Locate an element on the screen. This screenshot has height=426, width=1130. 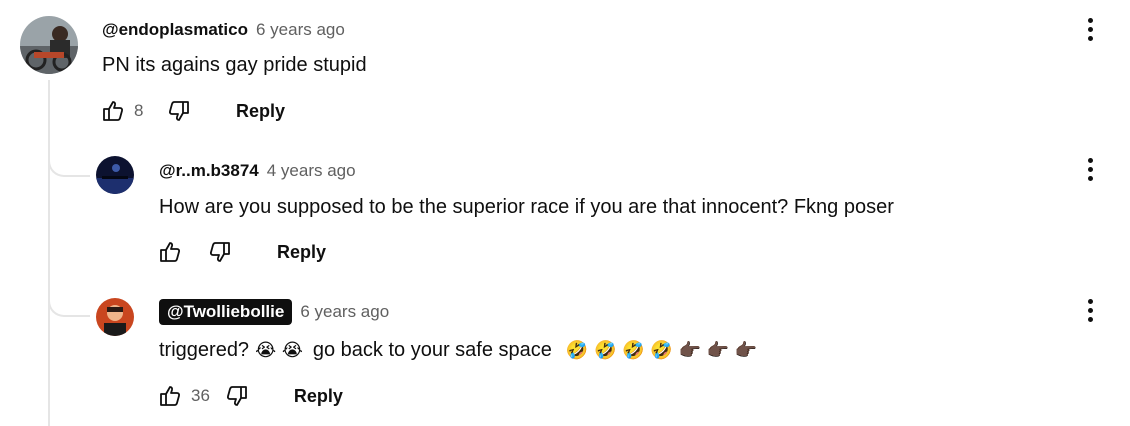
comment-text-body: PN its agains gay pride stupid is located at coordinates (234, 65).